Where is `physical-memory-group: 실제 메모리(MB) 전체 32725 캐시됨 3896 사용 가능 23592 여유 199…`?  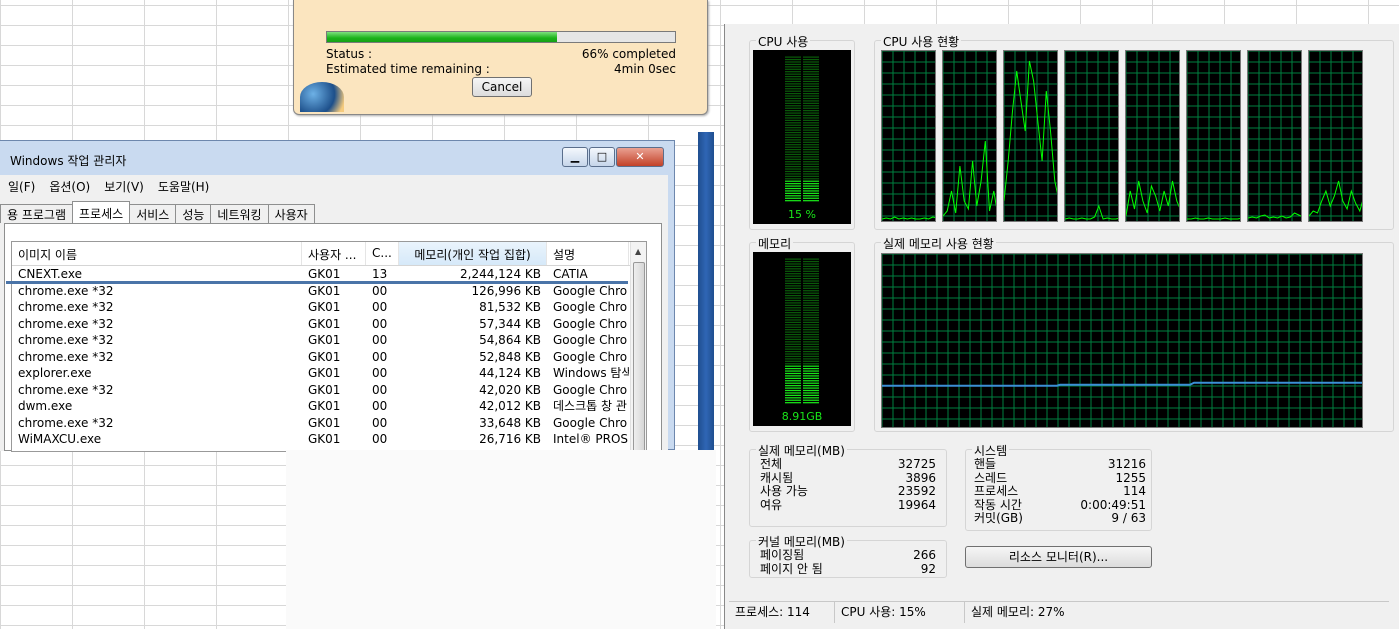
physical-memory-group: 실제 메모리(MB) 전체 32725 캐시됨 3896 사용 가능 23592 여유 199… is located at coordinates (848, 484).